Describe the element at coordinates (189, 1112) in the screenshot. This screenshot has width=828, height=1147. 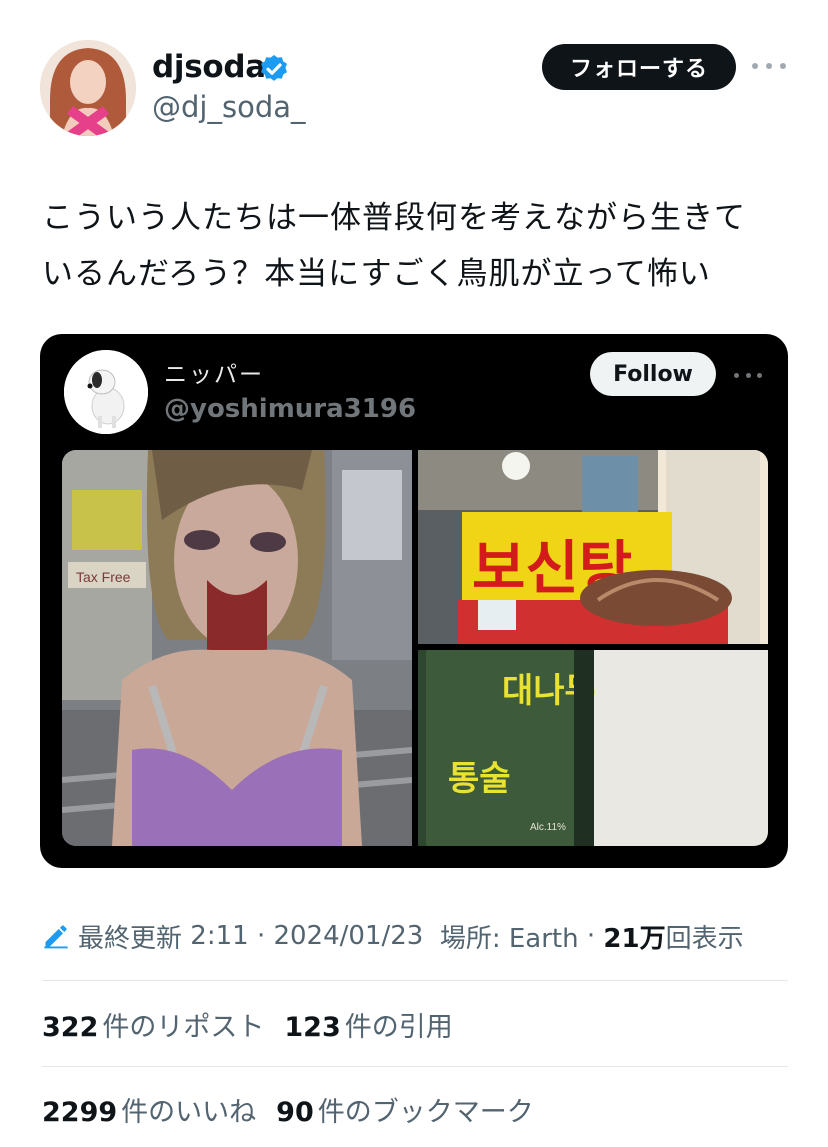
I see `likes-label: 件のいいね` at that location.